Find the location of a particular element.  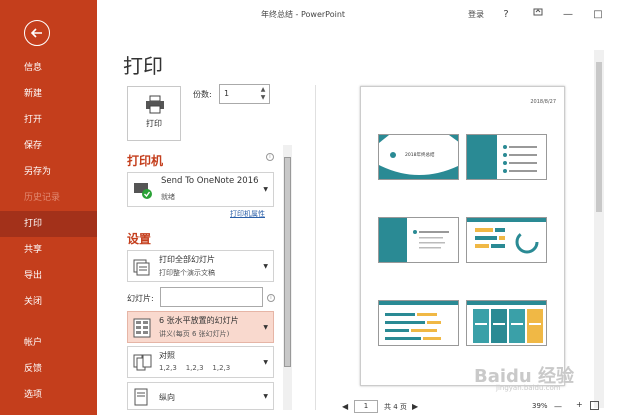

copies-value: 1 is located at coordinates (227, 93).